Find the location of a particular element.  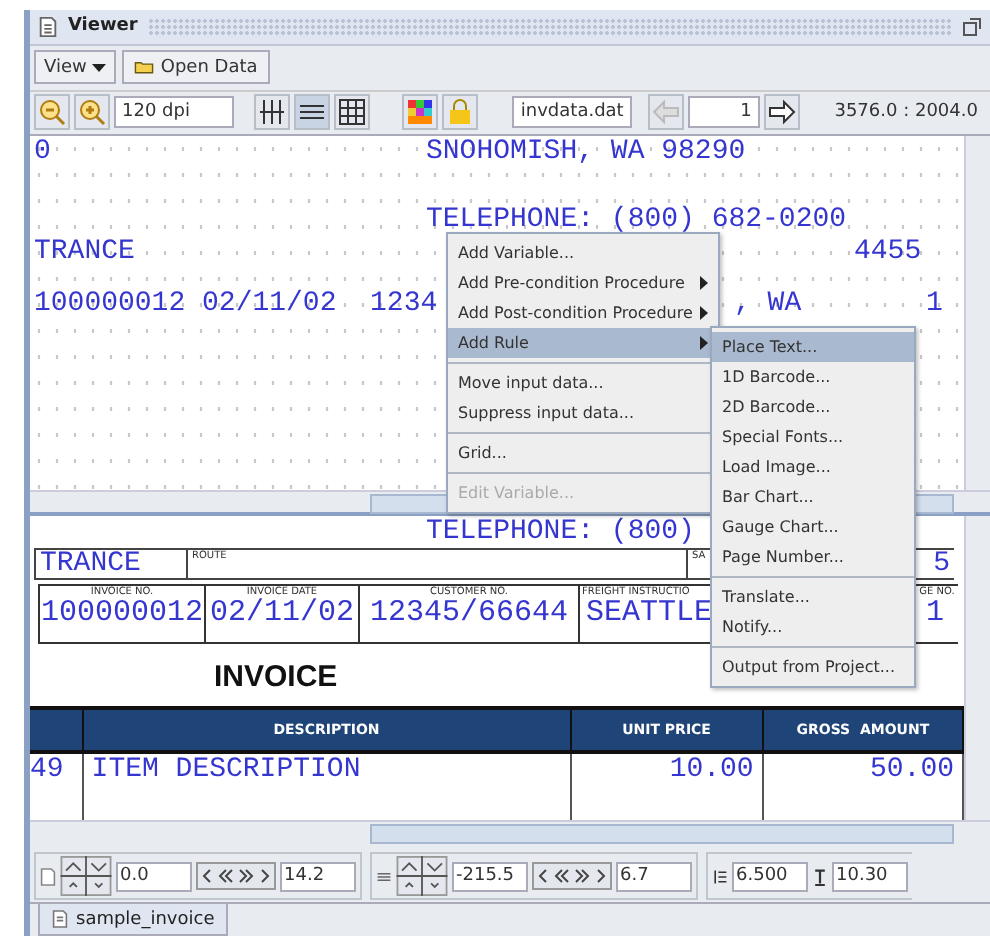

invoice-heading: INVOICE is located at coordinates (276, 677).